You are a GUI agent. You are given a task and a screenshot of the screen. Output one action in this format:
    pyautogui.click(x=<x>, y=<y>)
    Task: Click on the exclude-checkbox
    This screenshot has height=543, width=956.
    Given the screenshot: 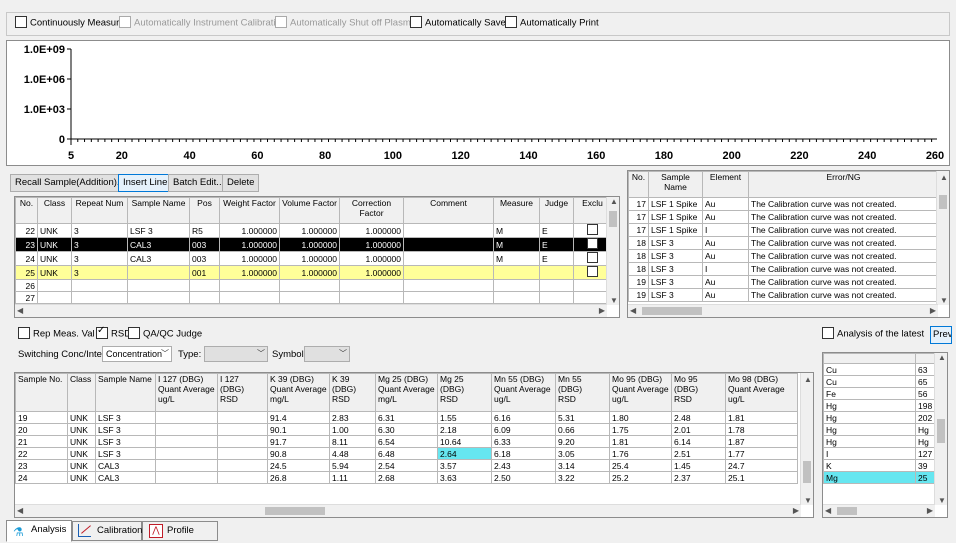 What is the action you would take?
    pyautogui.click(x=592, y=243)
    